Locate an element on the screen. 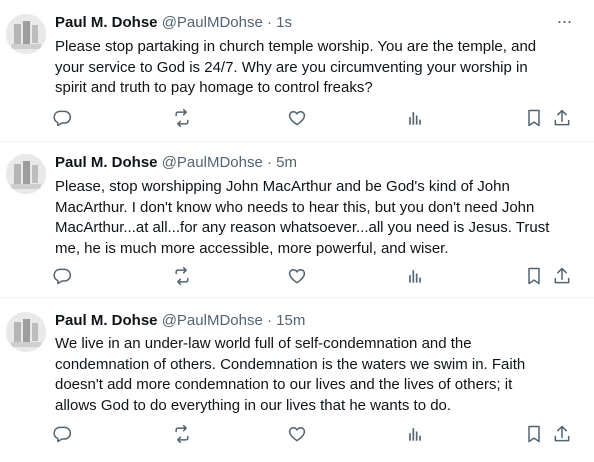 The width and height of the screenshot is (594, 462). tweet-header: Paul M. Dohse @PaulMDohse · 15m is located at coordinates (180, 321).